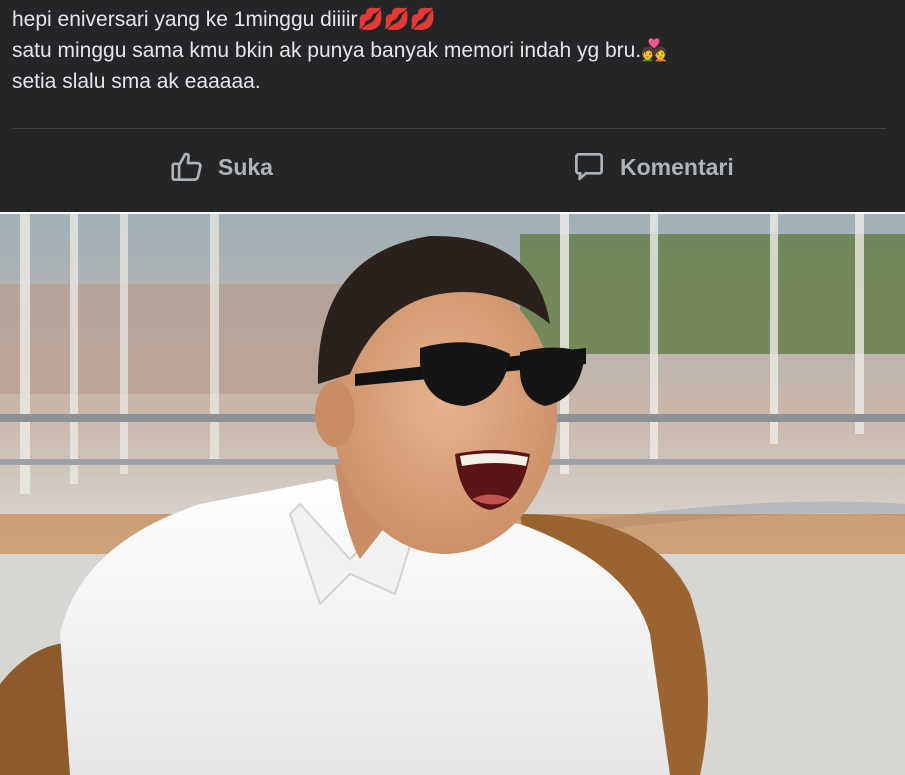  Describe the element at coordinates (452, 167) in the screenshot. I see `post-actions-bar: Suka Komentari` at that location.